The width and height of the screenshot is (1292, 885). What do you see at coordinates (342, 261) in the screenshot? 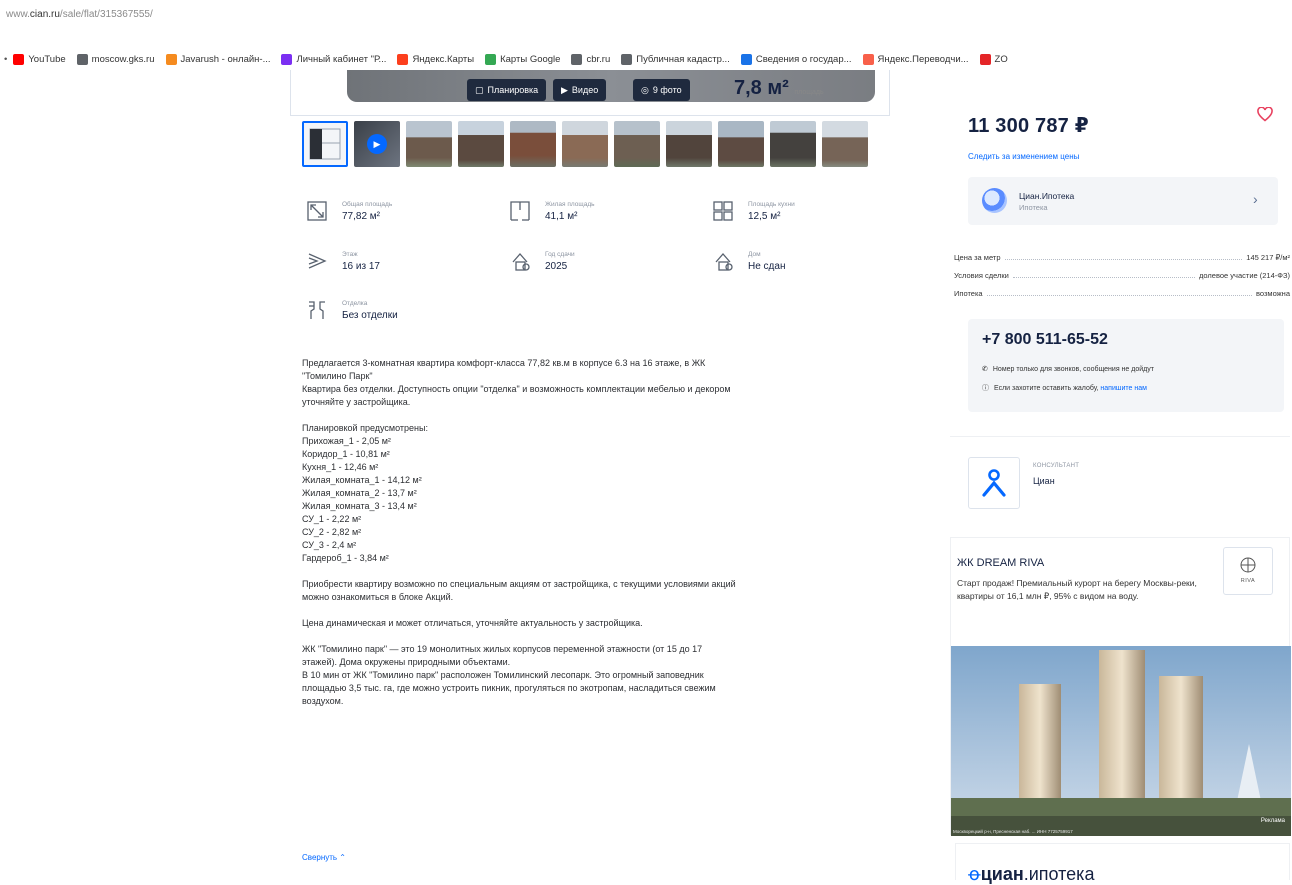
I see `feature-floor: Этаж 16 из 17` at bounding box center [342, 261].